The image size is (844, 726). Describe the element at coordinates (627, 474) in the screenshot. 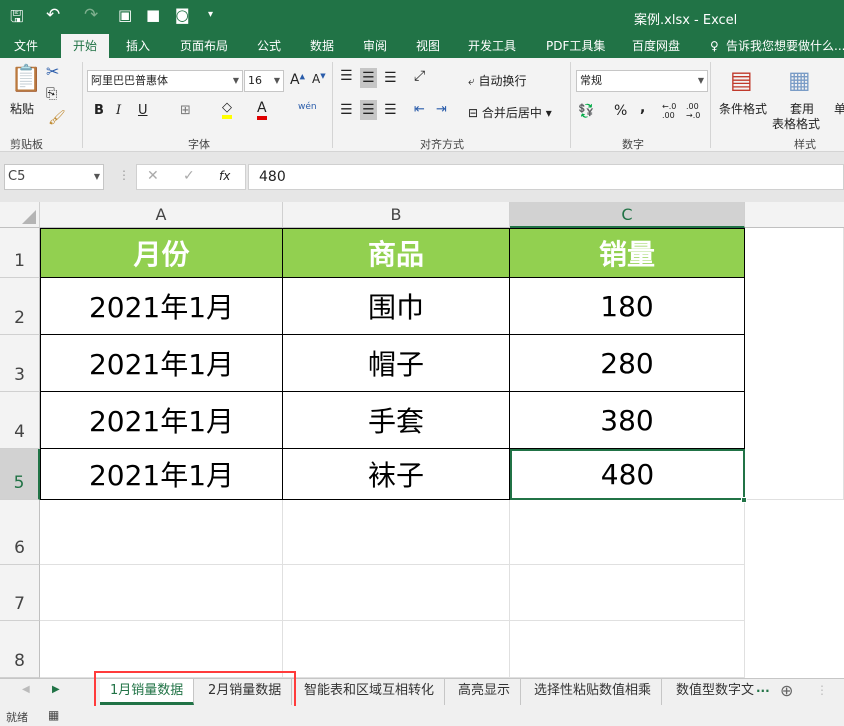

I see `selected-cell-c5: 480` at that location.